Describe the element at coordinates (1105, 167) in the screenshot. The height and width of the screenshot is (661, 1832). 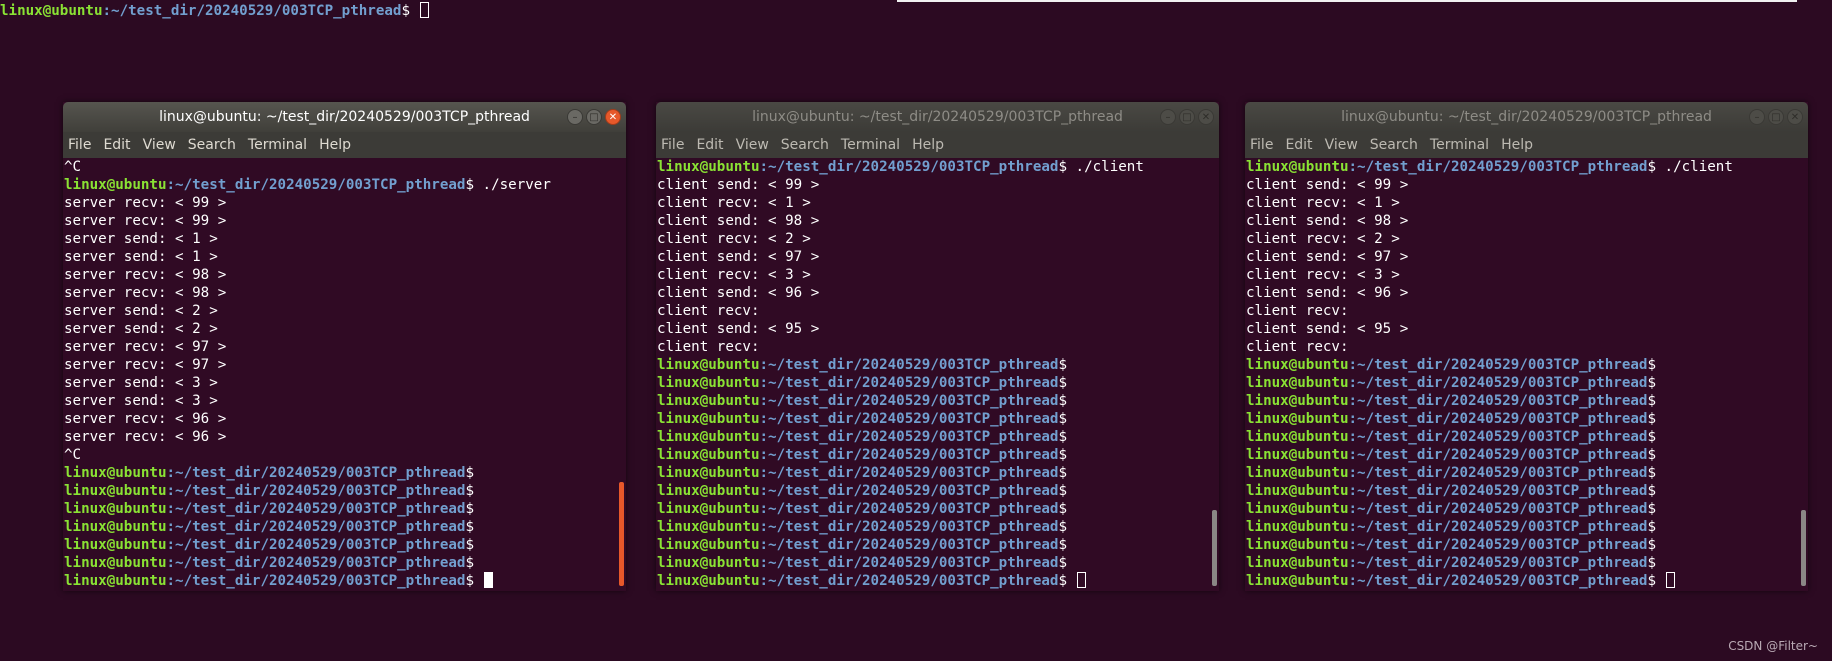
I see `command-text: ./client` at that location.